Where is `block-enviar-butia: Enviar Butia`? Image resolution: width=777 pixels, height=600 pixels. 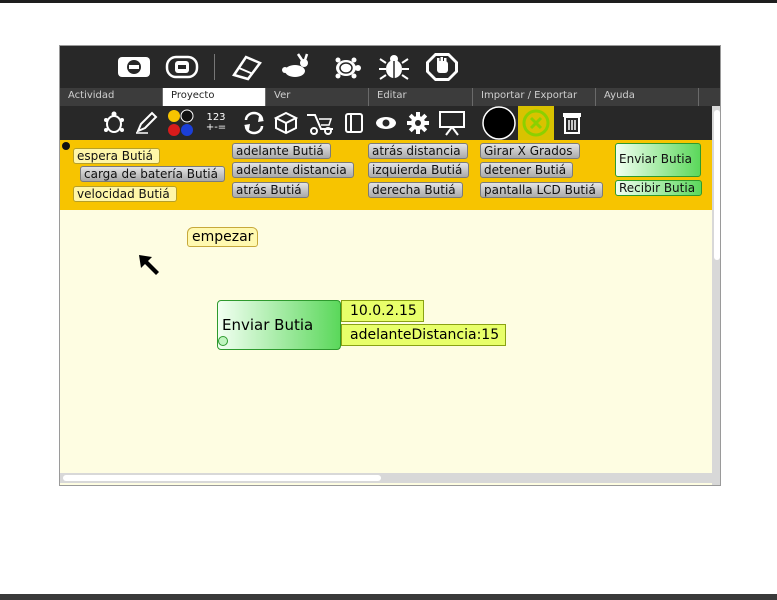 block-enviar-butia: Enviar Butia is located at coordinates (658, 160).